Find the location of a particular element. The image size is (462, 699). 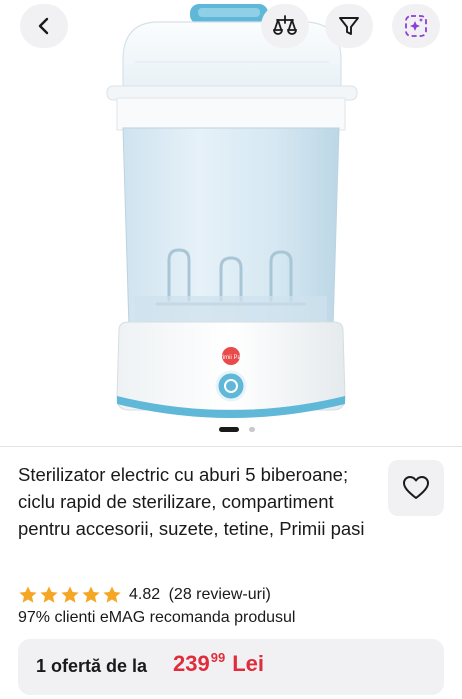

recommendation-text: 97% clienti eMAG recomanda produsul is located at coordinates (157, 617).